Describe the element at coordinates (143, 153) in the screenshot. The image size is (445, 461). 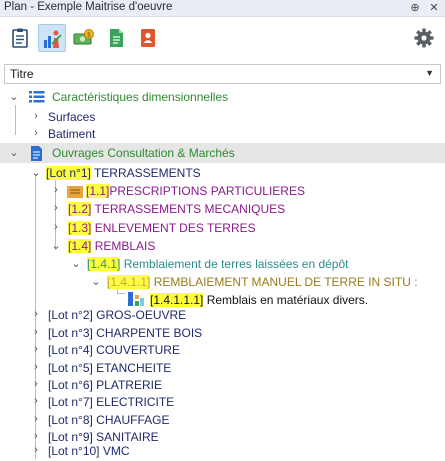
I see `tree-node-label: Ouvrages Consultation & Marchés` at that location.